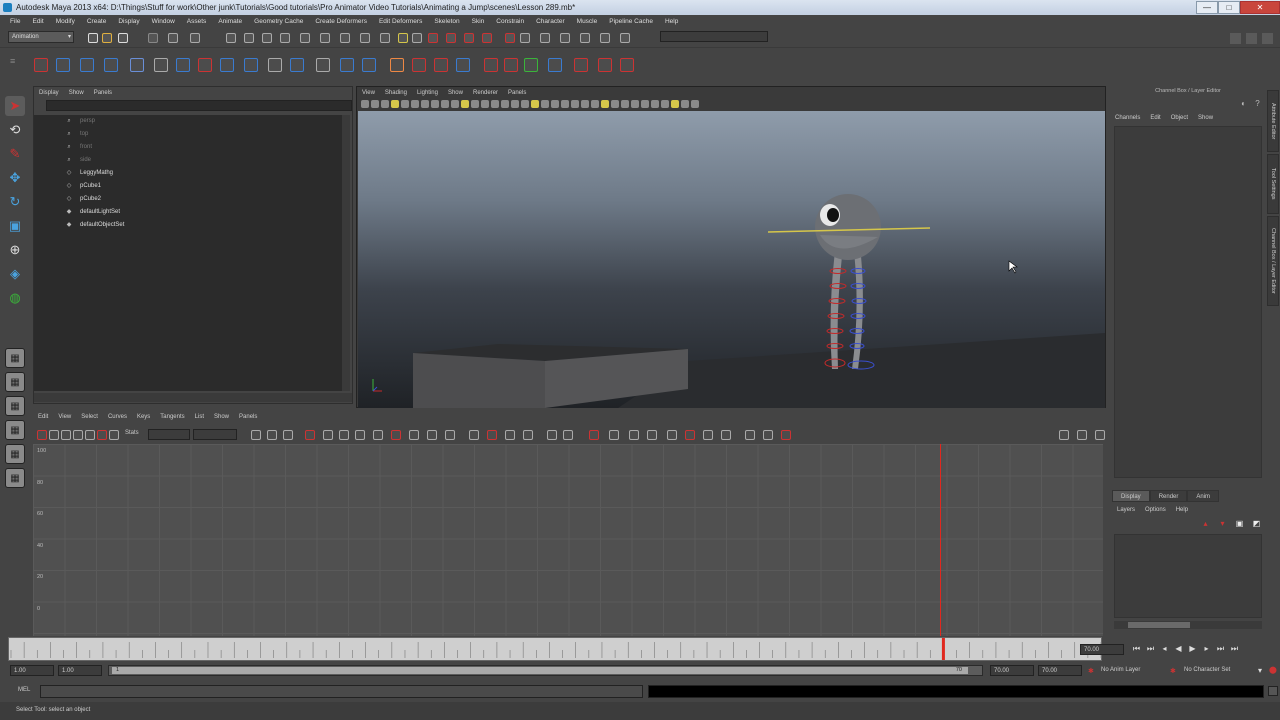 The width and height of the screenshot is (1280, 720). What do you see at coordinates (199, 105) in the screenshot?
I see `outliner-filter-field` at bounding box center [199, 105].